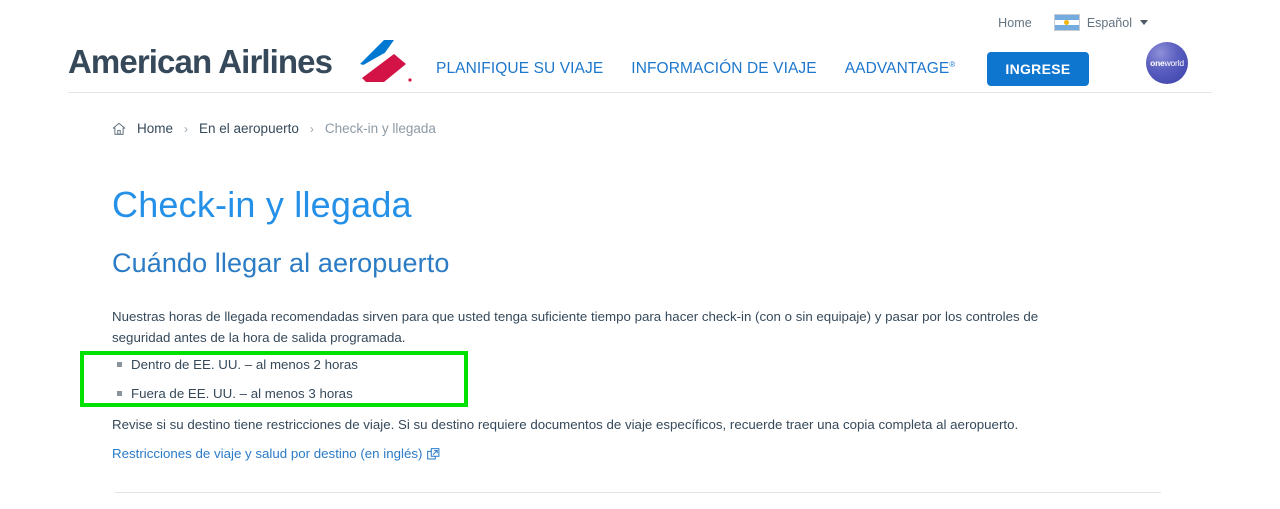 The height and width of the screenshot is (509, 1280). Describe the element at coordinates (155, 128) in the screenshot. I see `breadcrumb-item-home: Home` at that location.